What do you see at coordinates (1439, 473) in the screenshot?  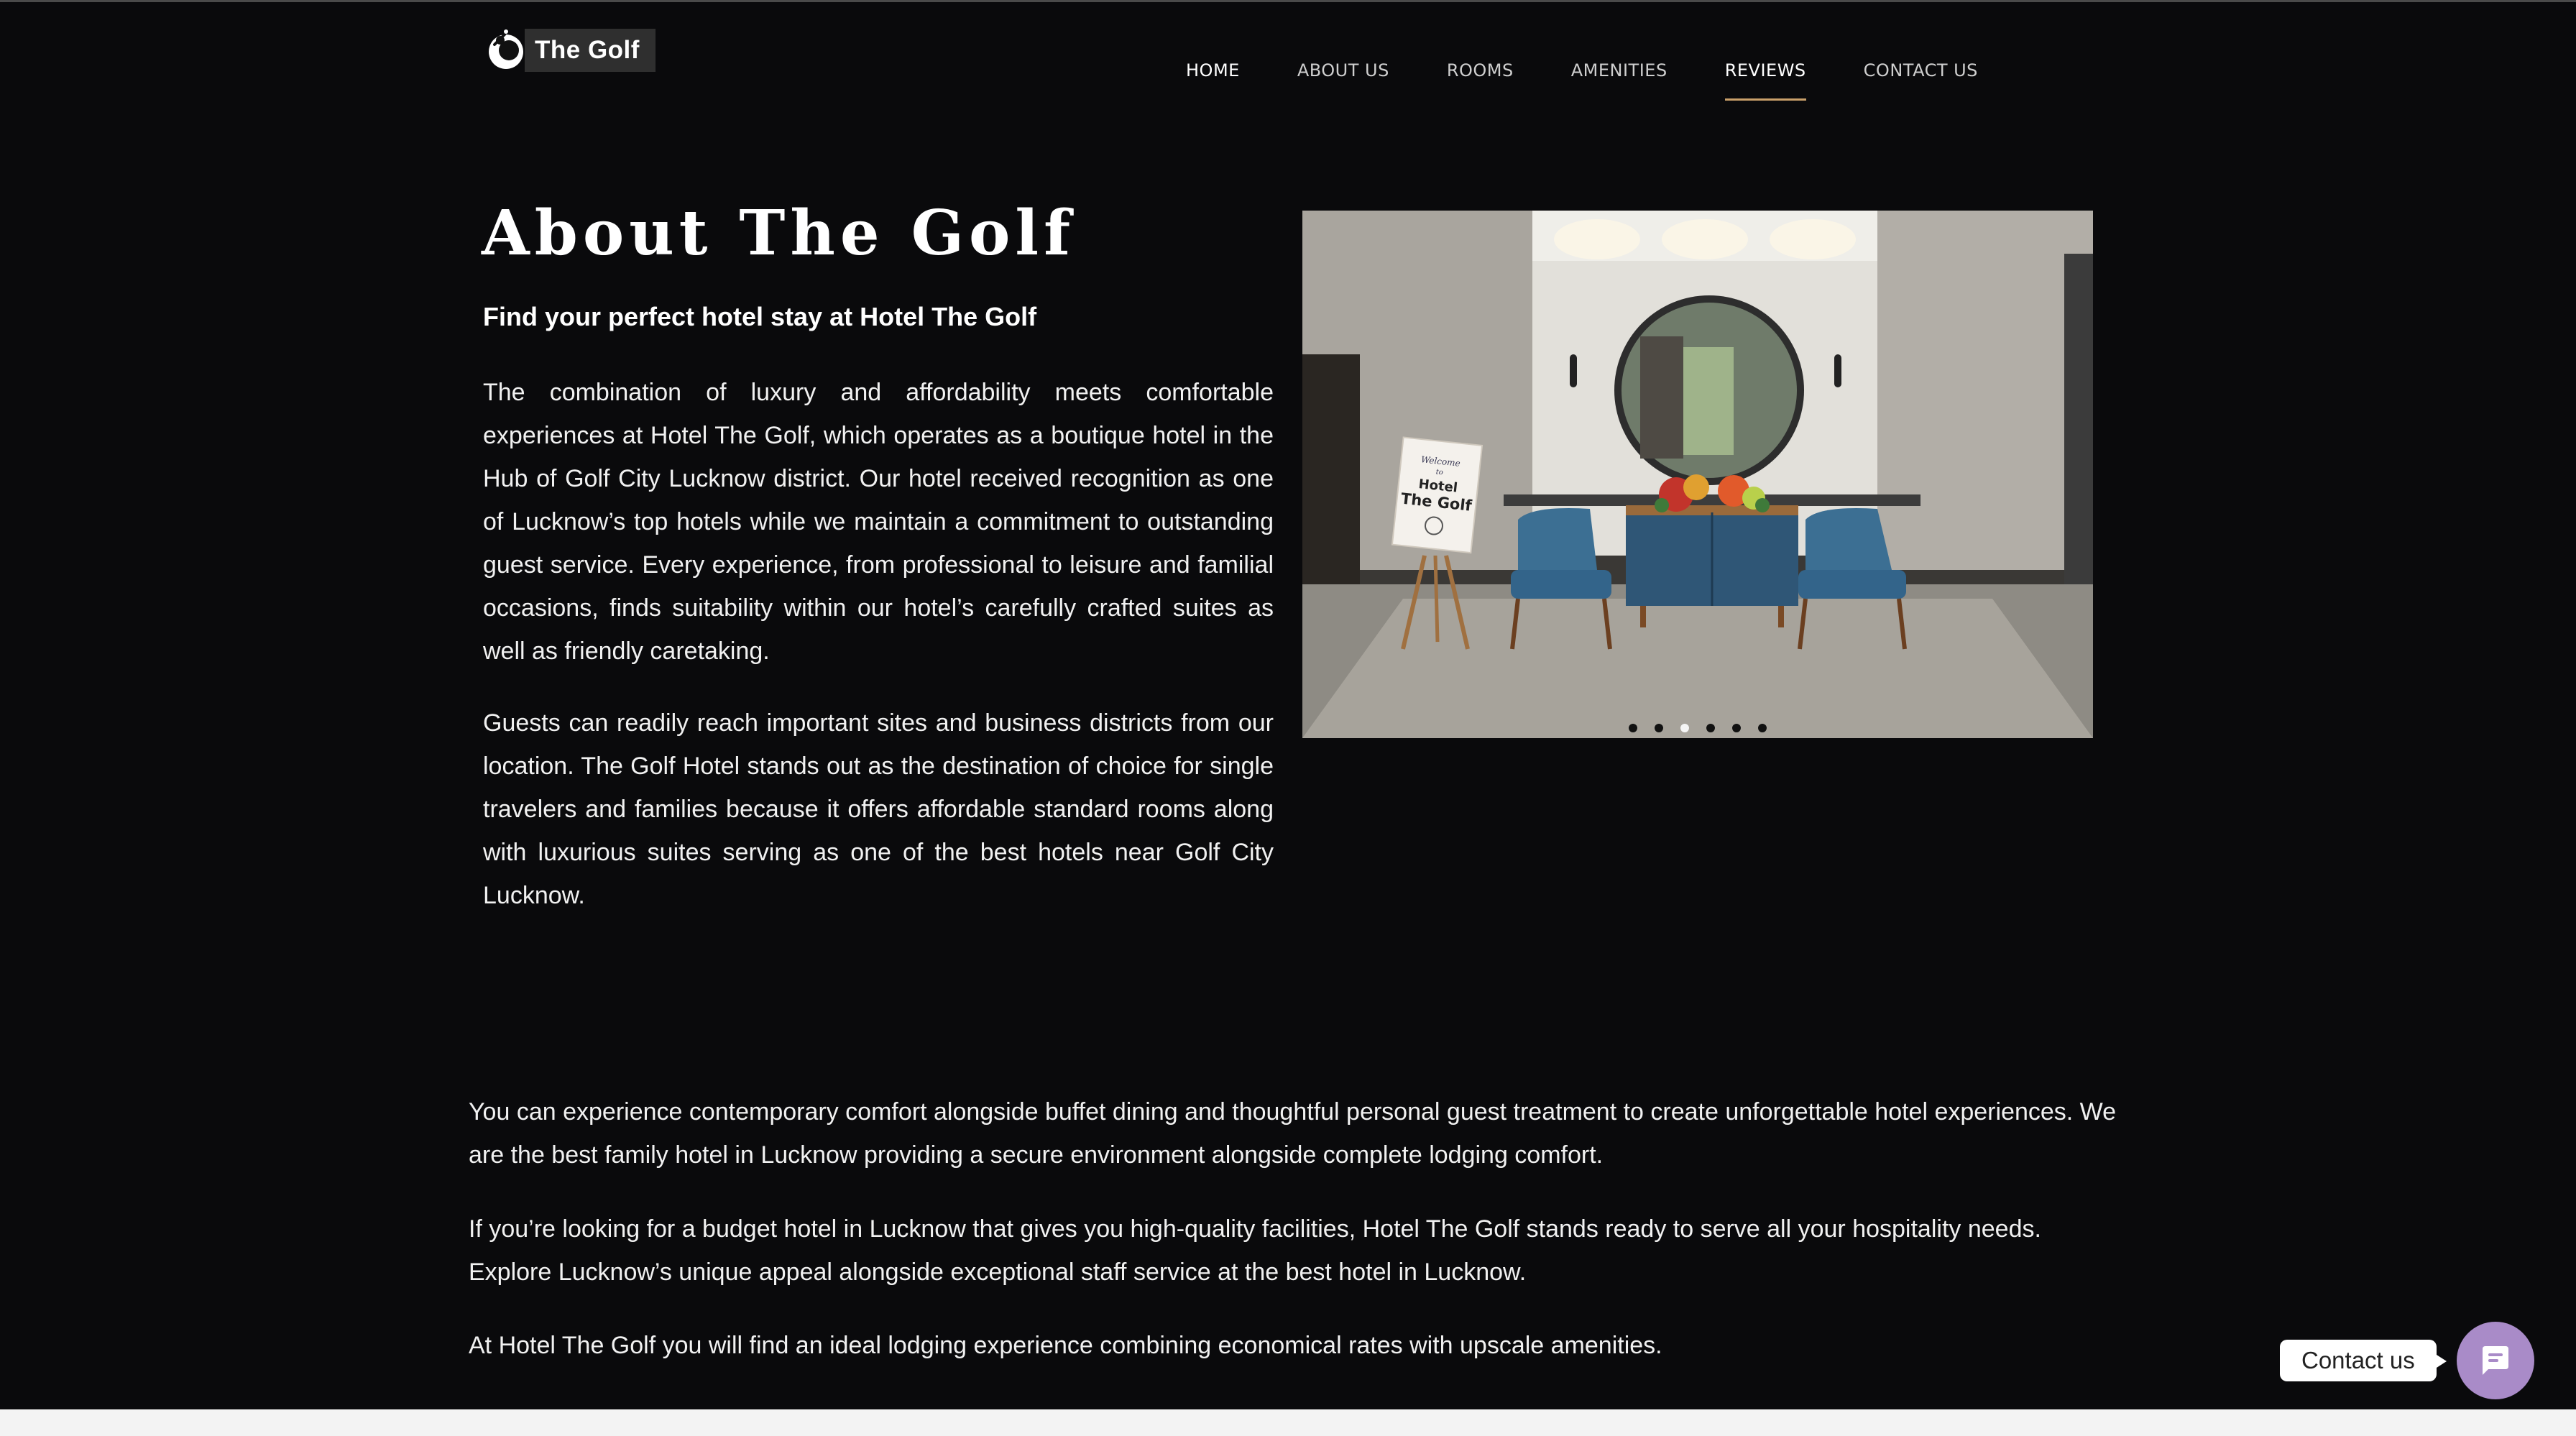 I see `sign-to: to` at bounding box center [1439, 473].